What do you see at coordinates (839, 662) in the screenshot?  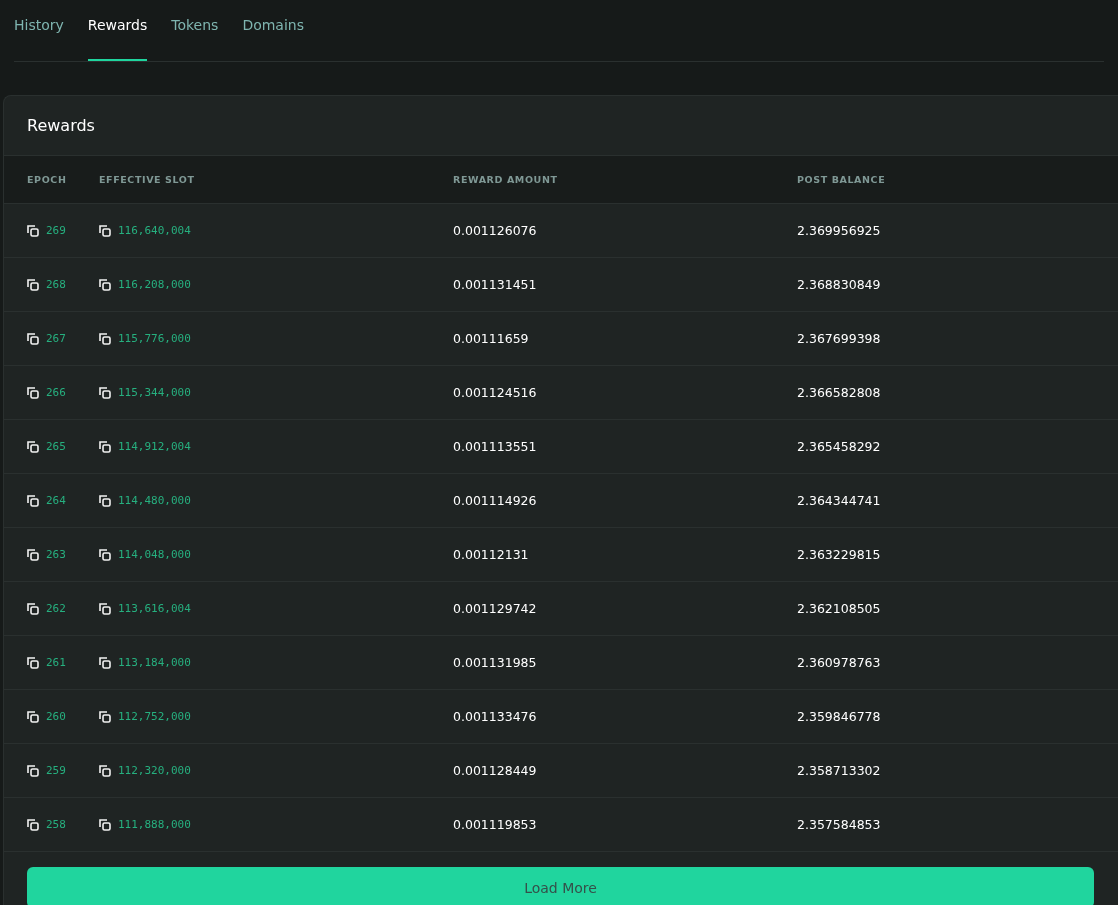 I see `post-balance: 2.360978763` at bounding box center [839, 662].